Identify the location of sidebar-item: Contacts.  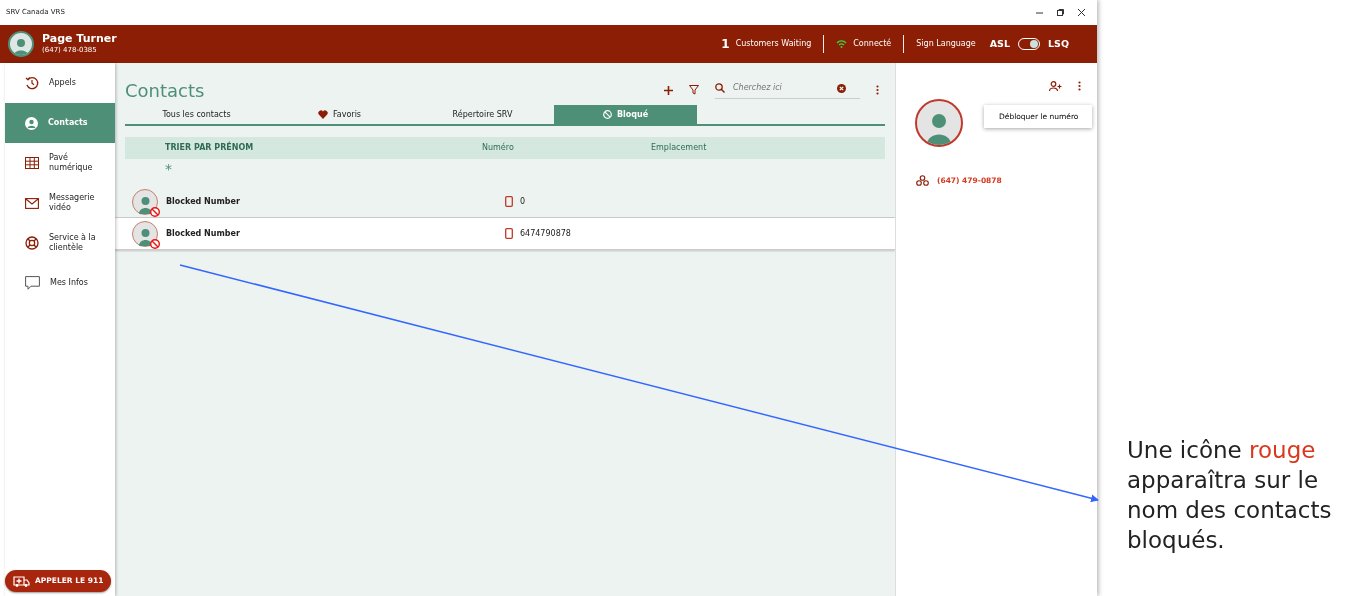
(60, 123).